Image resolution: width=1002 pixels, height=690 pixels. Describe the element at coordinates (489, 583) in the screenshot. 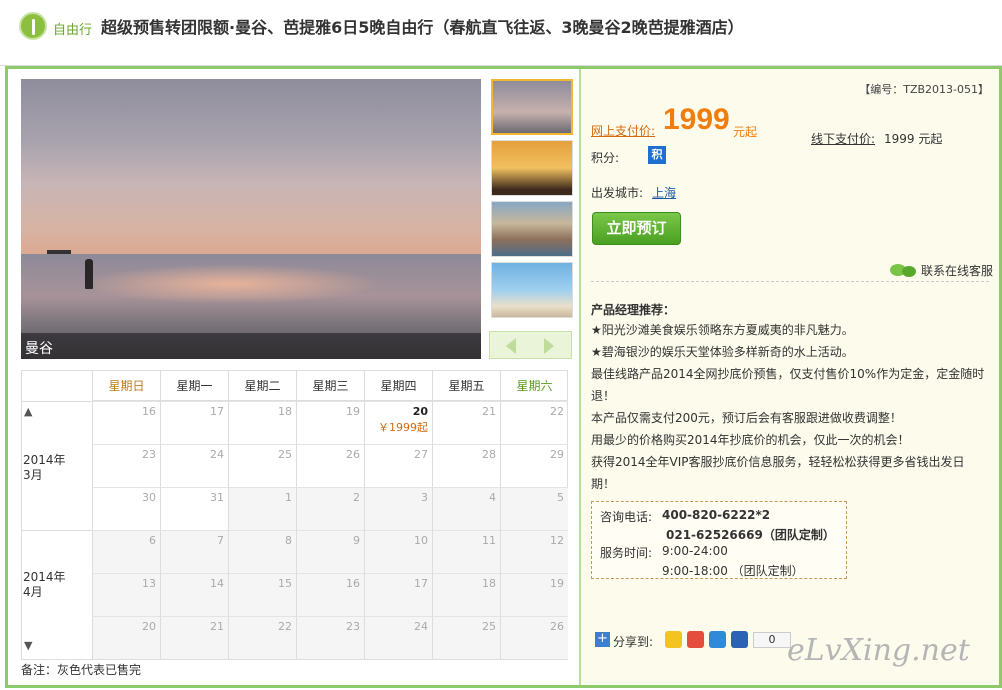

I see `day-number: 18` at that location.